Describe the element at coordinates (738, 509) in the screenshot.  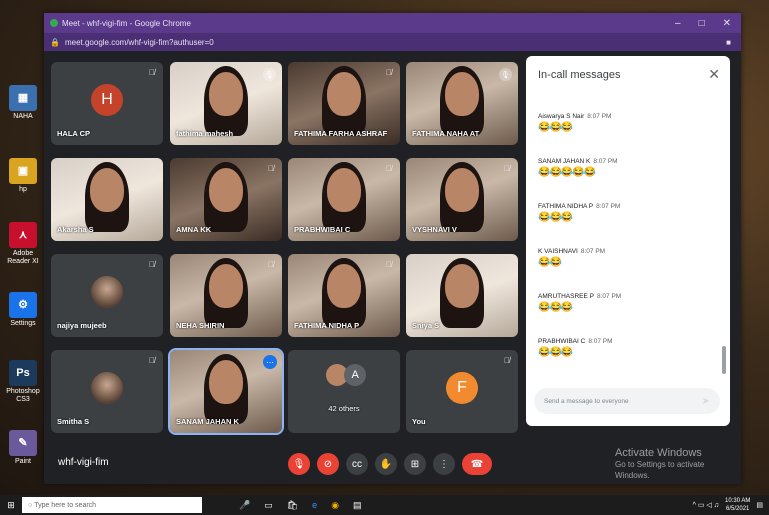
I see `clock-date: 6/5/2021` at that location.